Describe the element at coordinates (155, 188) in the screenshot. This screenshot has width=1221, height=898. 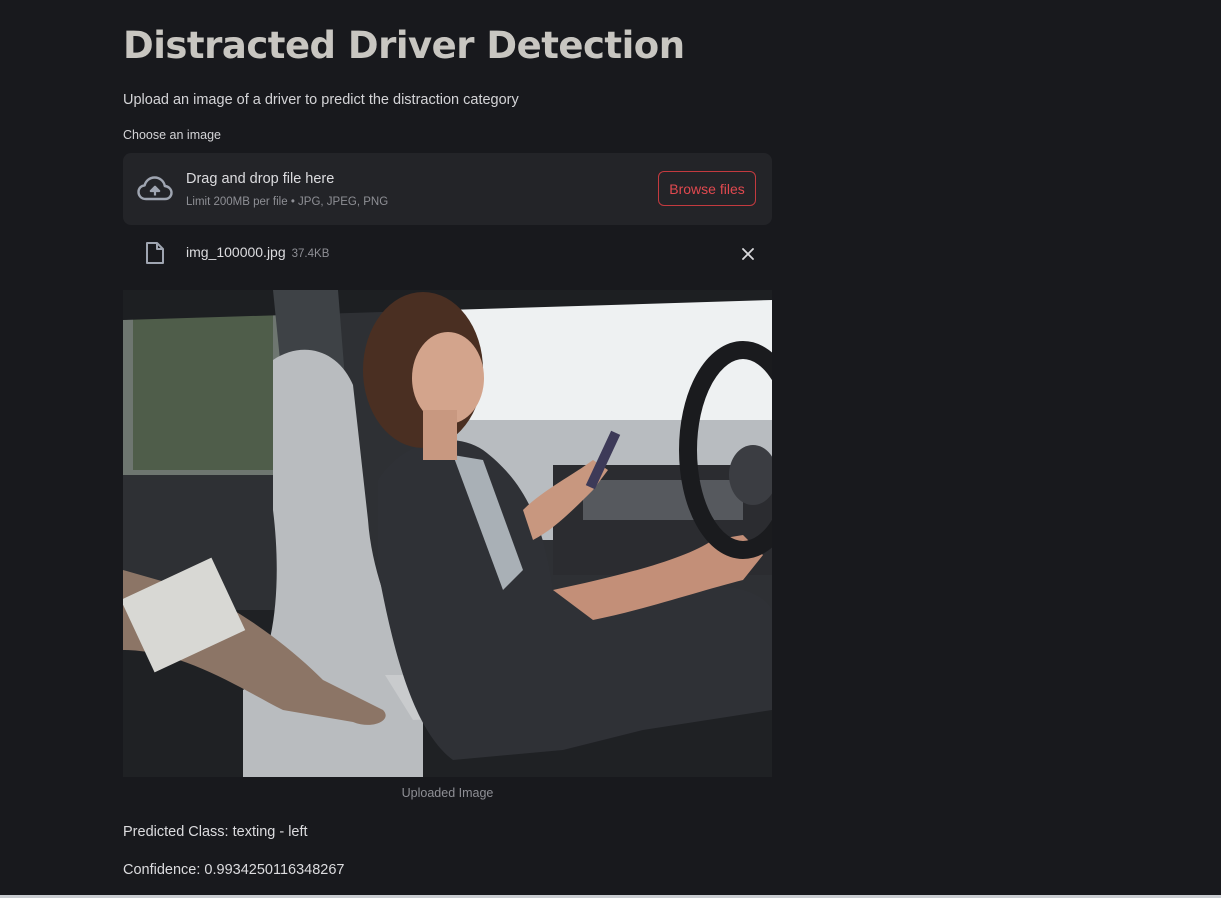
I see `cloud-upload-icon` at that location.